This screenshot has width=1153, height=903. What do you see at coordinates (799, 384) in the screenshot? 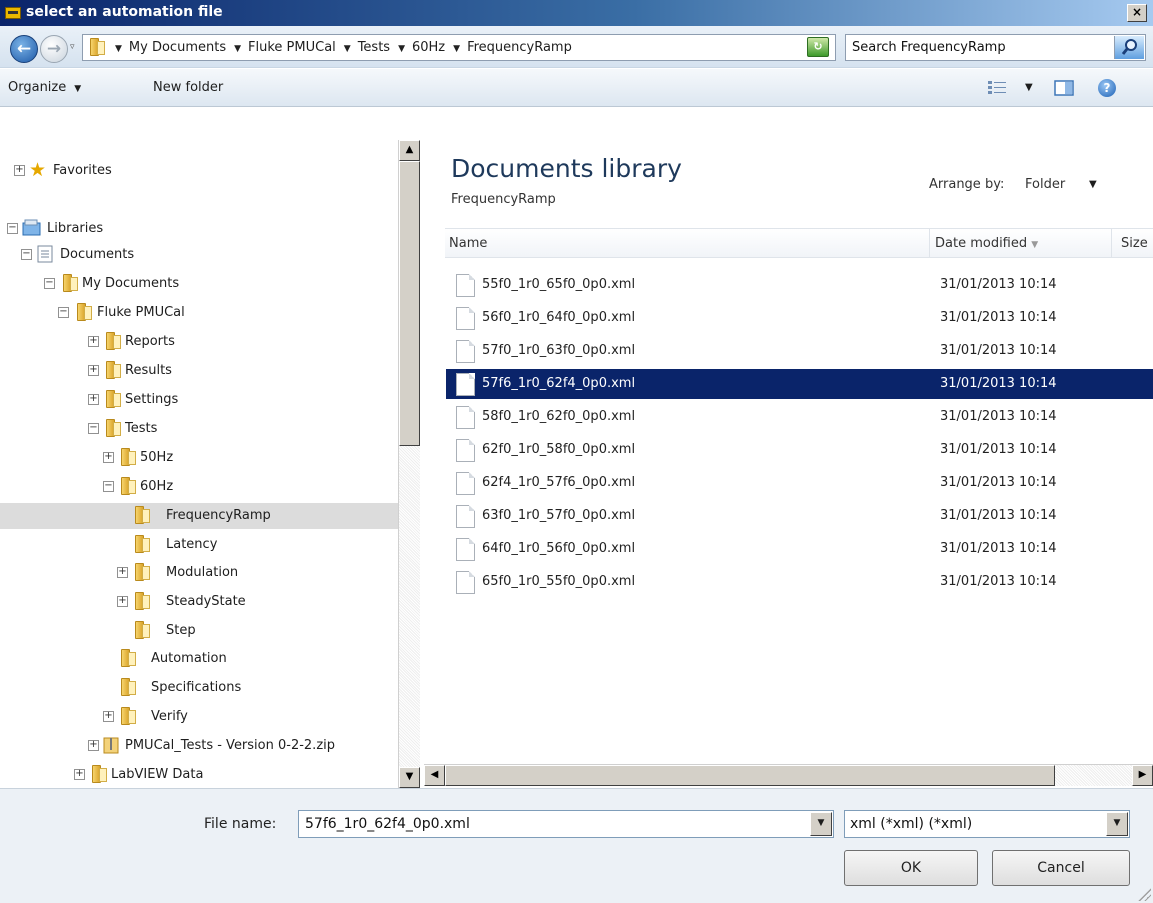
I see `file-row: 57f6_1r0_62f4_0p0.xml 31/01/2013 10:14` at bounding box center [799, 384].